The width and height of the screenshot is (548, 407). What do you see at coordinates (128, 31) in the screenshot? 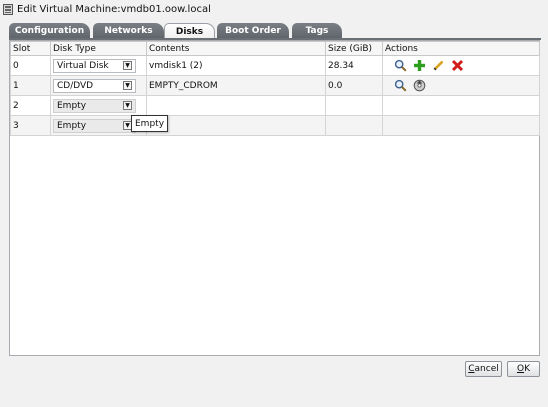
I see `tab-networks: Networks` at bounding box center [128, 31].